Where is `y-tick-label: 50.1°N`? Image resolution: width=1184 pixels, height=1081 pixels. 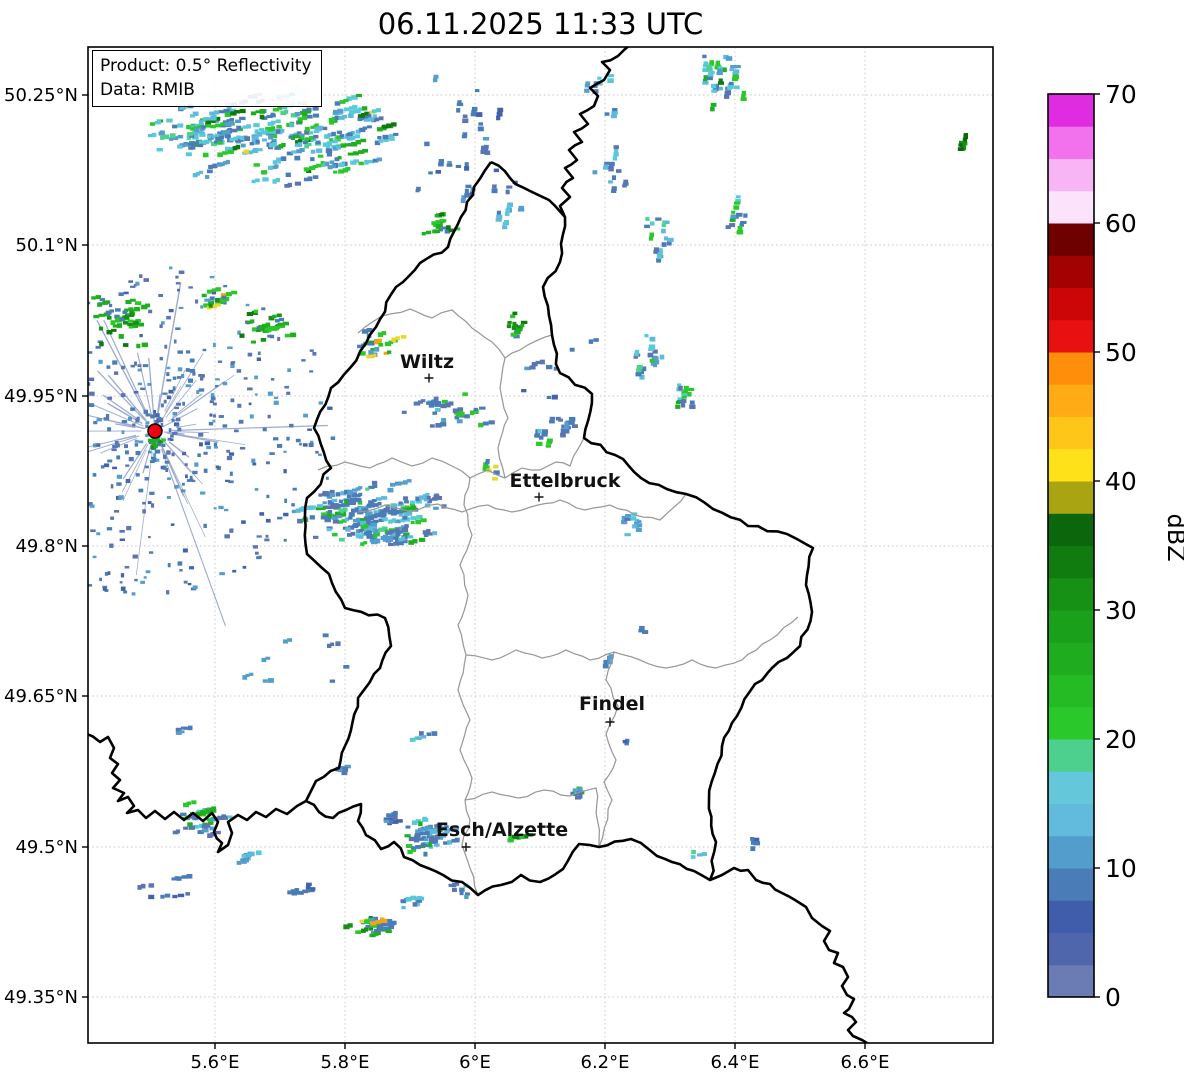
y-tick-label: 50.1°N is located at coordinates (46, 245).